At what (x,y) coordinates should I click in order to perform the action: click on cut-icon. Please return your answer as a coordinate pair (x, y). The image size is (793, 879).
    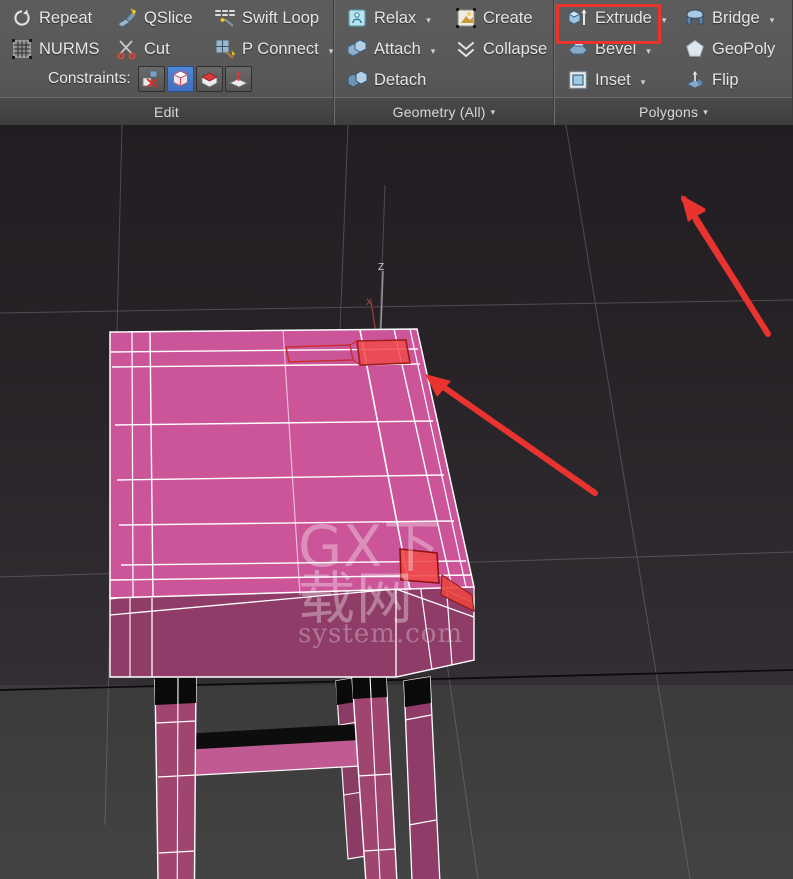
    Looking at the image, I should click on (127, 49).